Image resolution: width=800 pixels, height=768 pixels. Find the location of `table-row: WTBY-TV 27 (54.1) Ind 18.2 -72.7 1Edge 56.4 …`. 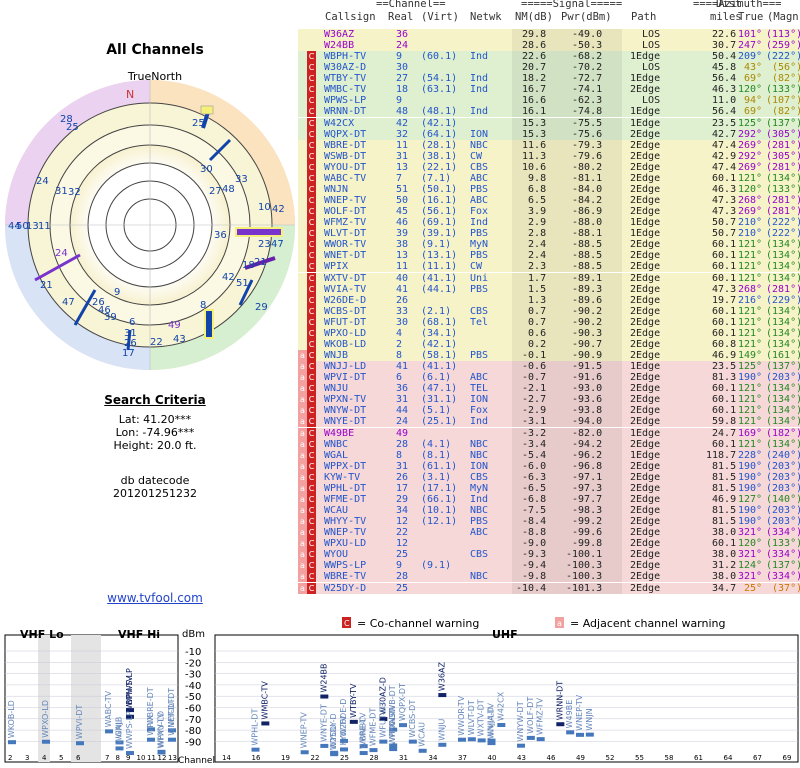

table-row: WTBY-TV 27 (54.1) Ind 18.2 -72.7 1Edge 56.4 … is located at coordinates (549, 79).